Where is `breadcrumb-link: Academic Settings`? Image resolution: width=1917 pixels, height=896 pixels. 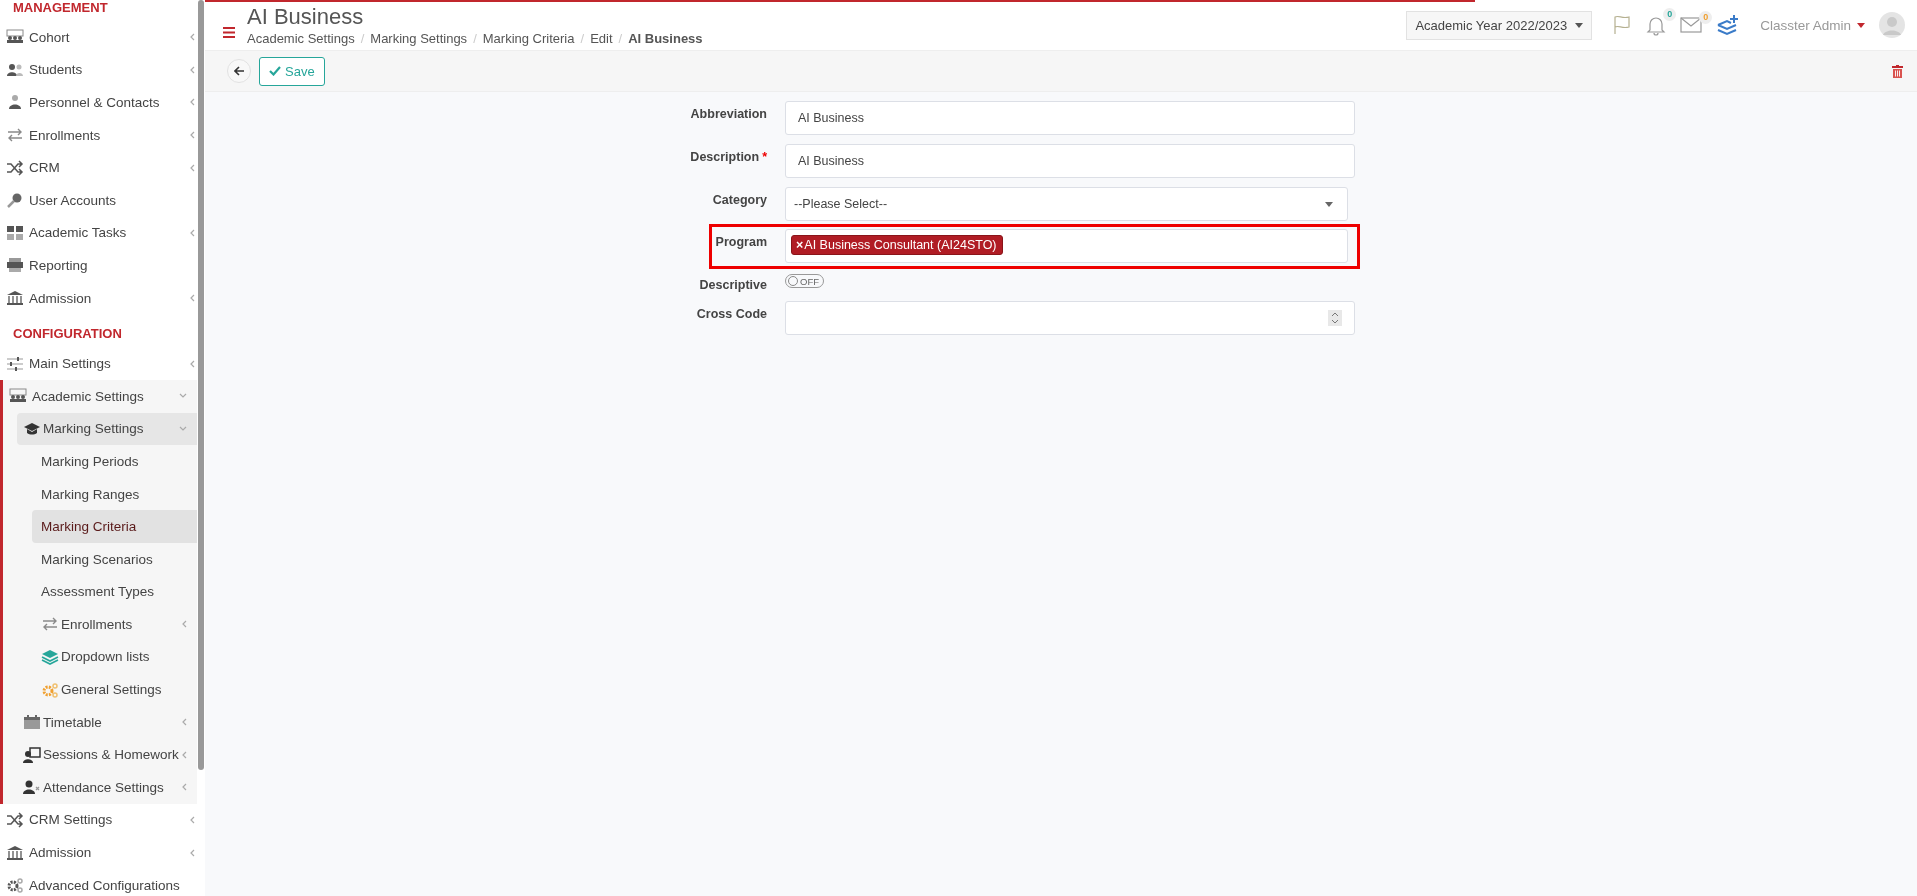
breadcrumb-link: Academic Settings is located at coordinates (301, 38).